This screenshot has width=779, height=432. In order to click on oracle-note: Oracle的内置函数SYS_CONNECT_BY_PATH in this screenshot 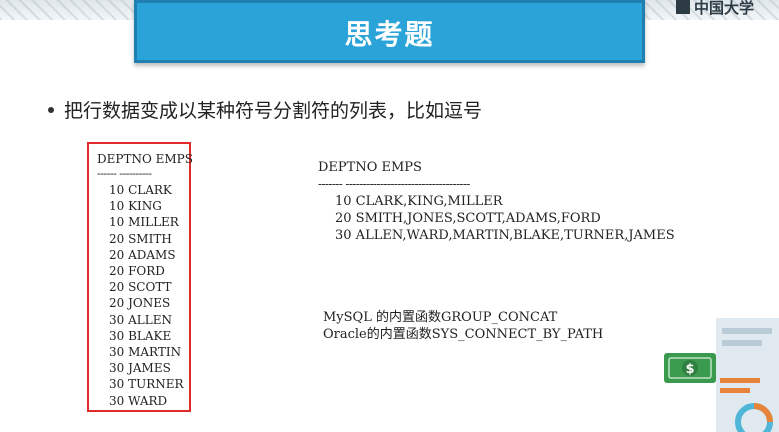, I will do `click(463, 334)`.